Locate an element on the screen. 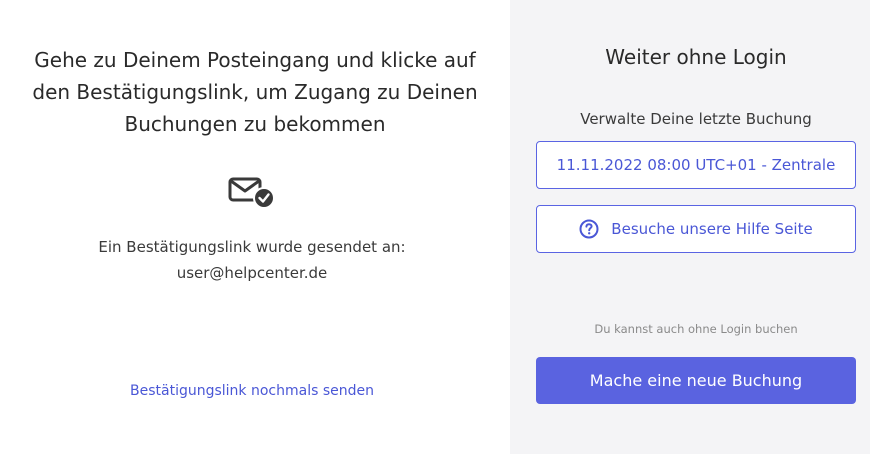 The width and height of the screenshot is (870, 454). continue-title: Weiter ohne Login is located at coordinates (696, 57).